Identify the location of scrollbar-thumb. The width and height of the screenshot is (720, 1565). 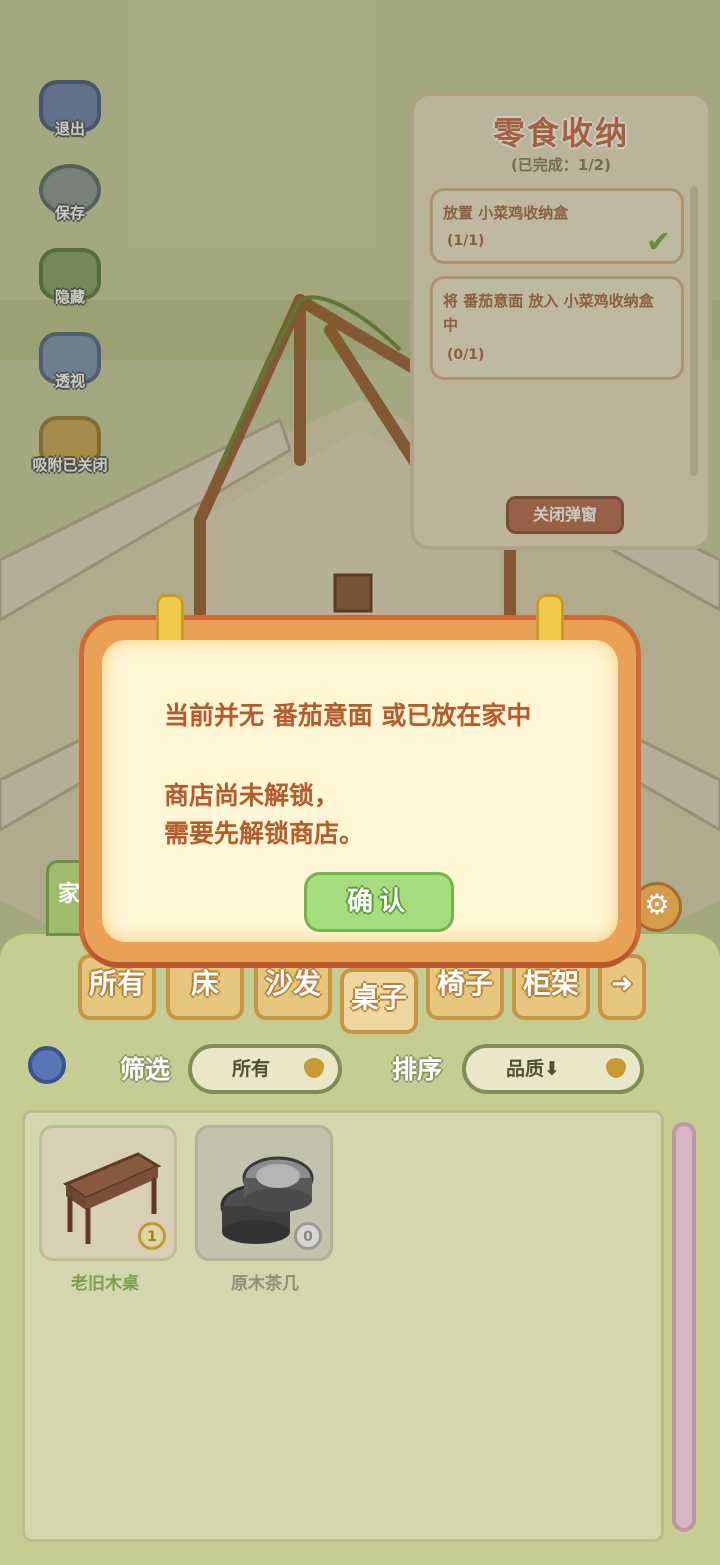
(684, 1327).